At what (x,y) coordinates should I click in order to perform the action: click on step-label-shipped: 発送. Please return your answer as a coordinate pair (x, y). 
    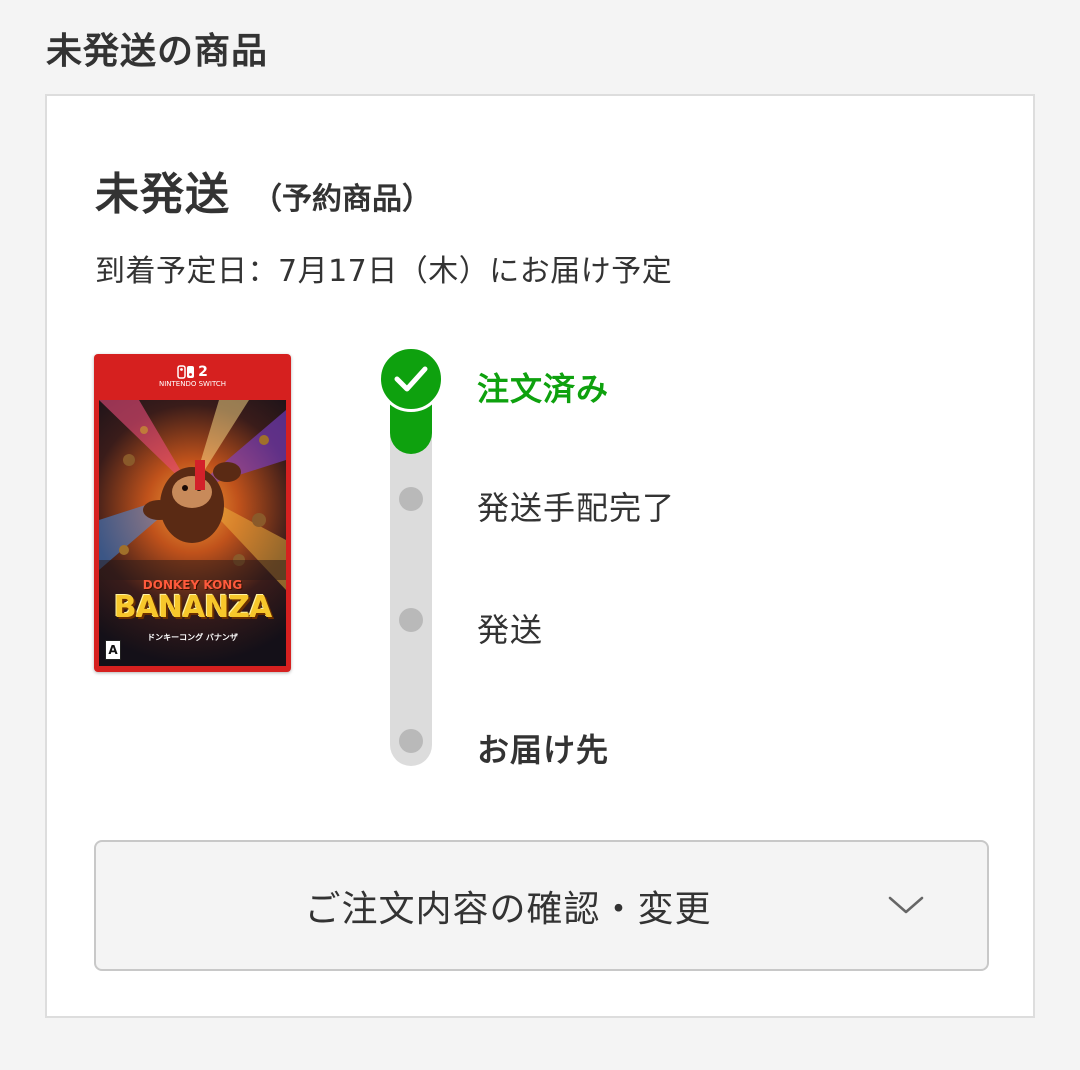
    Looking at the image, I should click on (510, 630).